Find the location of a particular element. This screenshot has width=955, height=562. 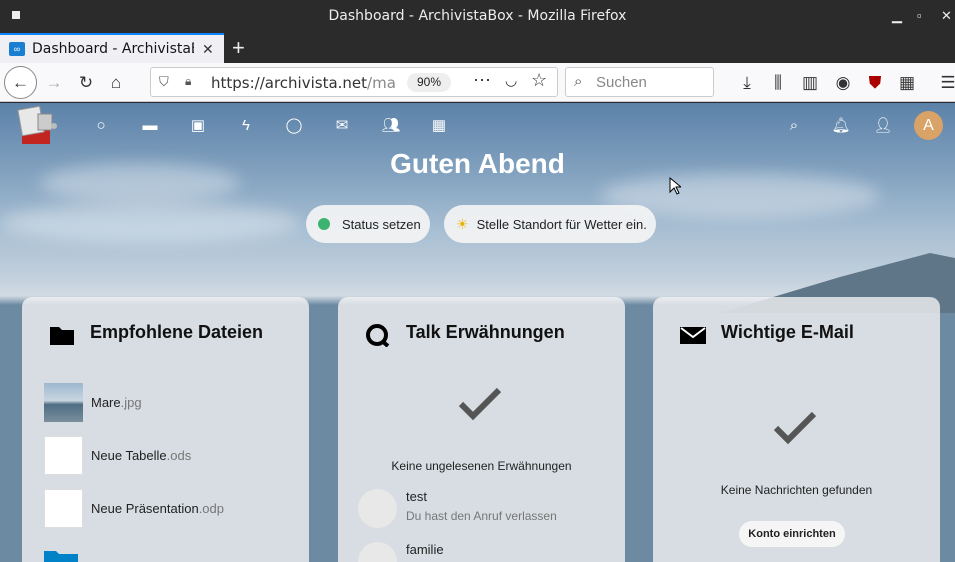

unified-search-icon: ⌕ is located at coordinates (794, 125).